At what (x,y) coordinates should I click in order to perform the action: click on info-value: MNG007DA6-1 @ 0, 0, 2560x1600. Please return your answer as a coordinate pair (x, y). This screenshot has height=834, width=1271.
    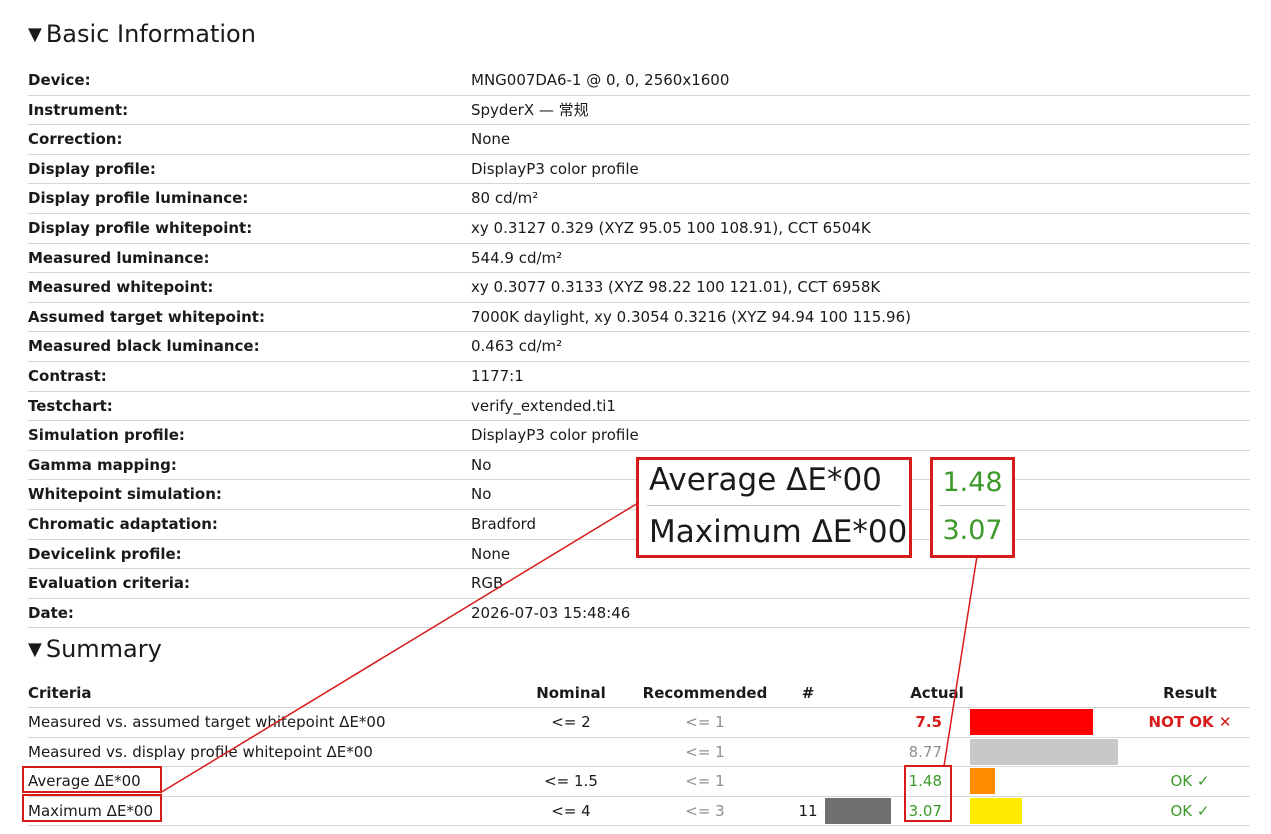
    Looking at the image, I should click on (600, 80).